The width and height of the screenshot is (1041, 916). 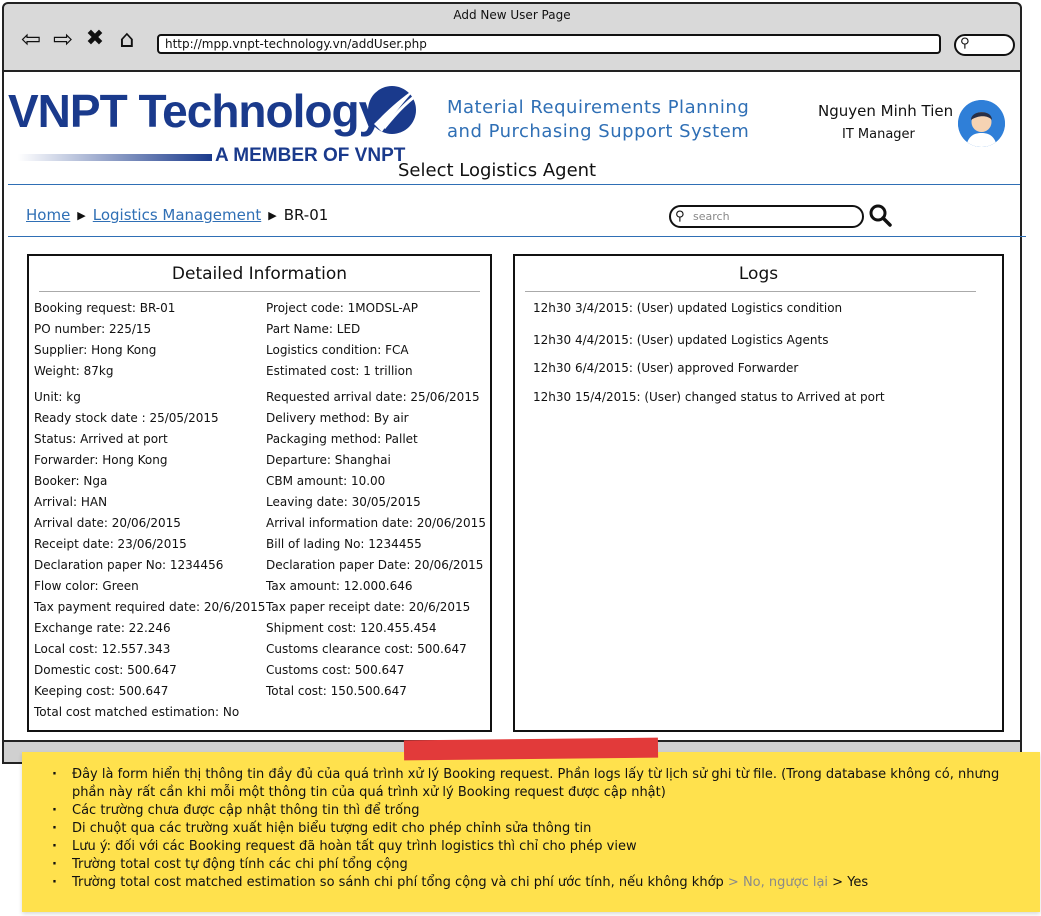 I want to click on search-input: ⚲ search, so click(x=766, y=216).